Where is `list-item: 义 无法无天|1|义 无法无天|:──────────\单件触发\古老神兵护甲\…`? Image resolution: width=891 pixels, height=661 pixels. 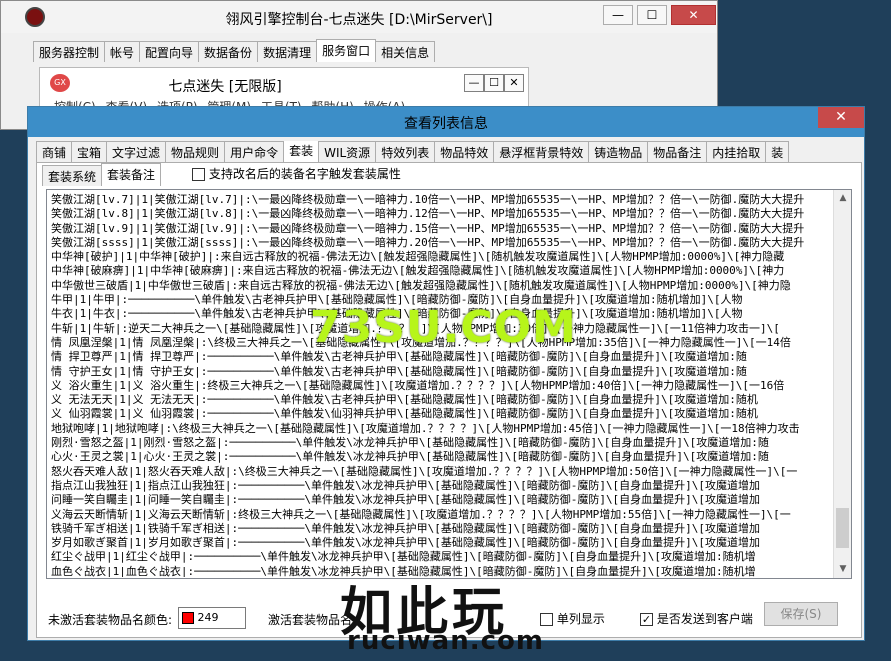
list-item: 义 无法无天|1|义 无法无天|:──────────\单件触发\古老神兵护甲\… is located at coordinates (442, 400).